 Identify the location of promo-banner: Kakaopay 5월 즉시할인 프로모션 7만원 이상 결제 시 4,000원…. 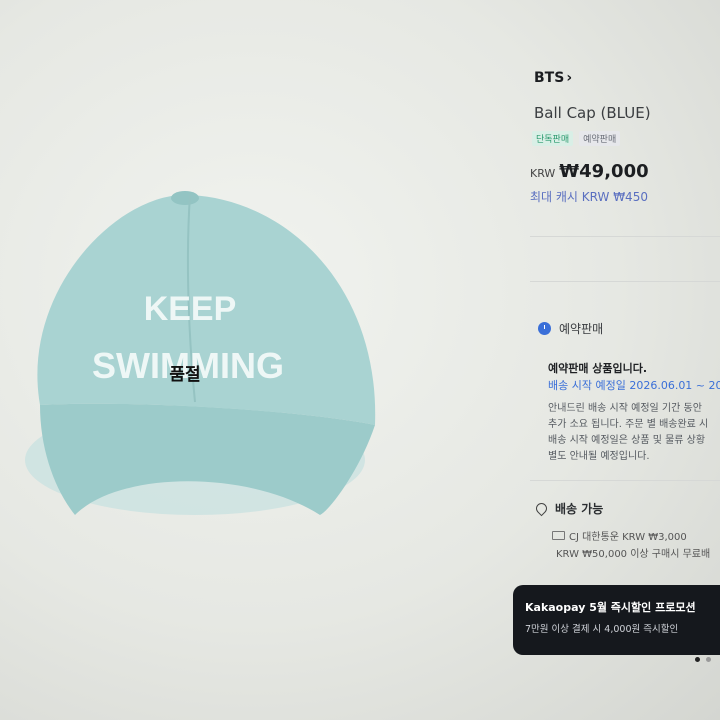
(616, 620).